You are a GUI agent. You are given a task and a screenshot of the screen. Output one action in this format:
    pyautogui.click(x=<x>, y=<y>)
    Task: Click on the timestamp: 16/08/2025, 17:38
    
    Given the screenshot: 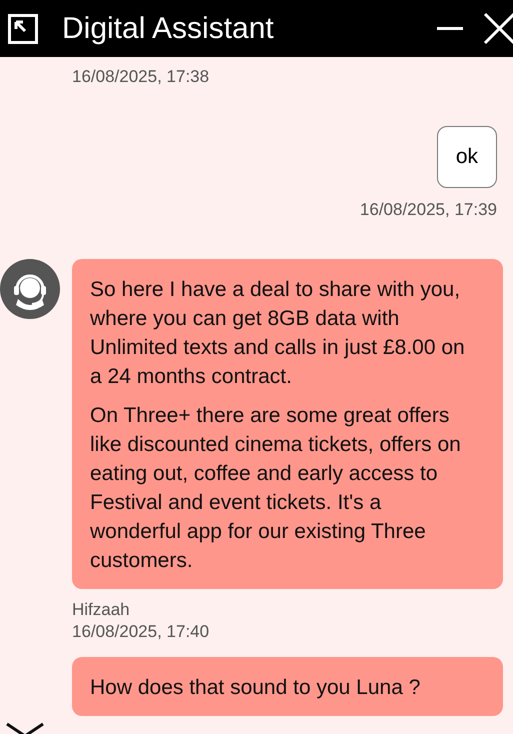 What is the action you would take?
    pyautogui.click(x=141, y=77)
    